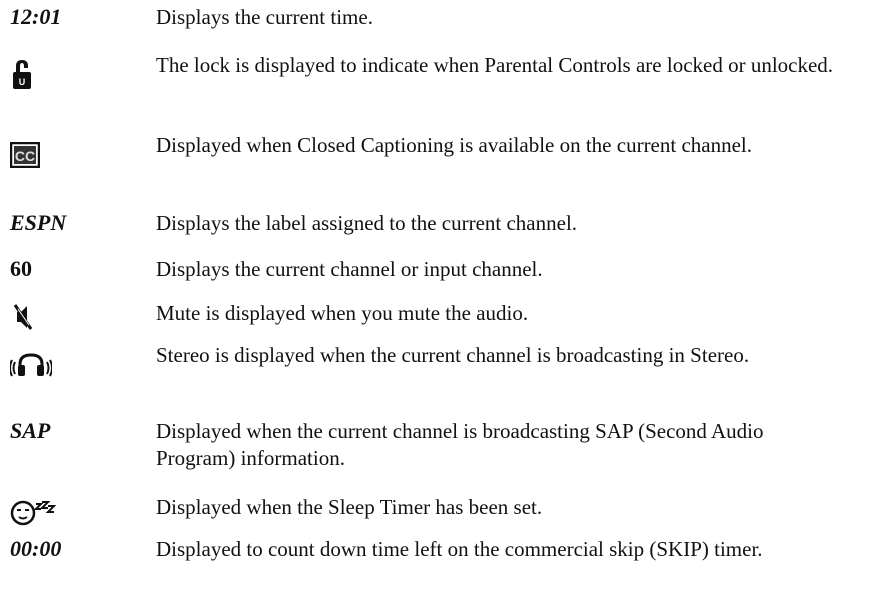  What do you see at coordinates (30, 430) in the screenshot?
I see `sap-indicator: SAP` at bounding box center [30, 430].